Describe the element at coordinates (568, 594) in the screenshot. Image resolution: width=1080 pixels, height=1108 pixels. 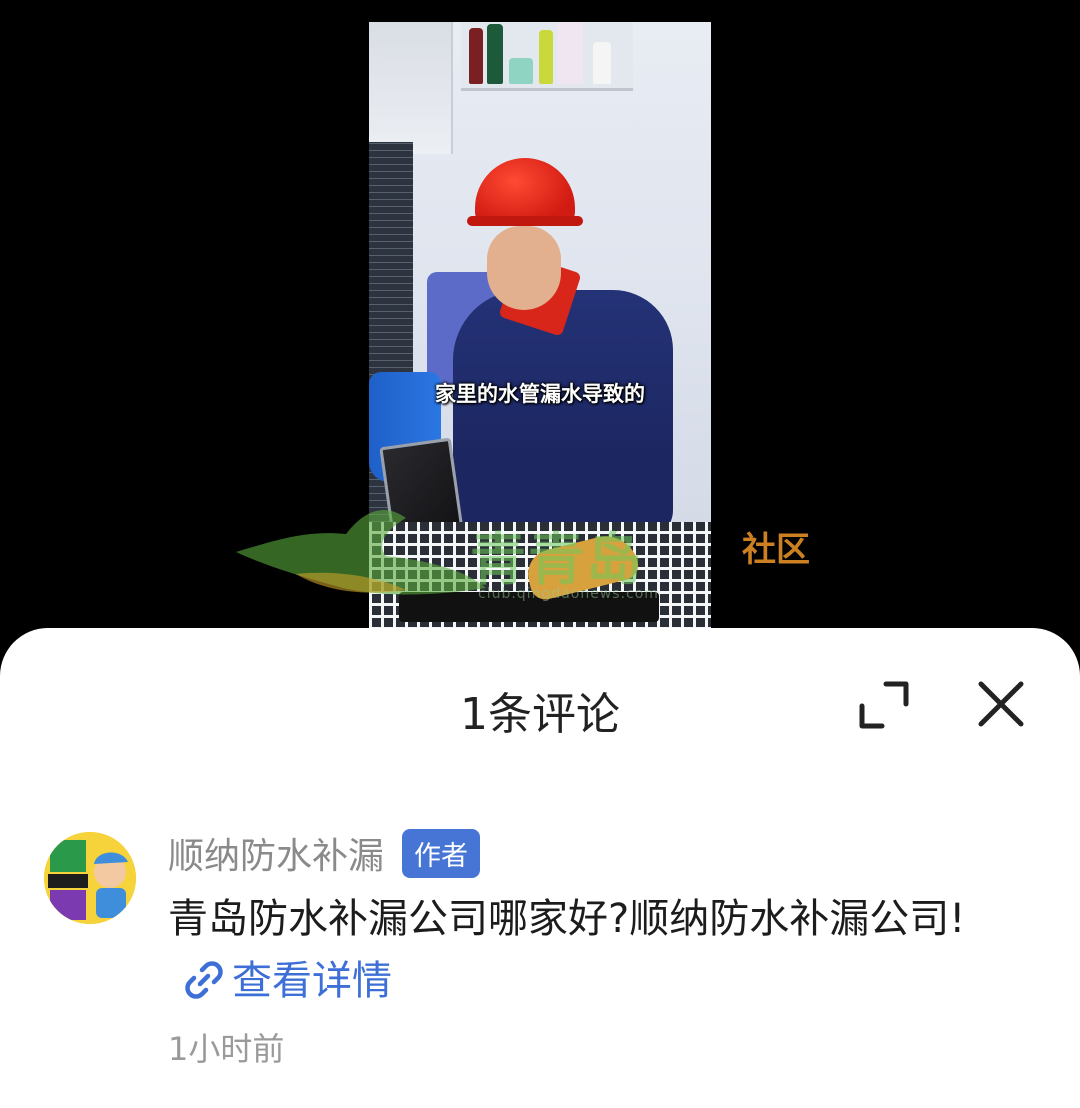
I see `watermark-url: club.qingdaonews.com` at that location.